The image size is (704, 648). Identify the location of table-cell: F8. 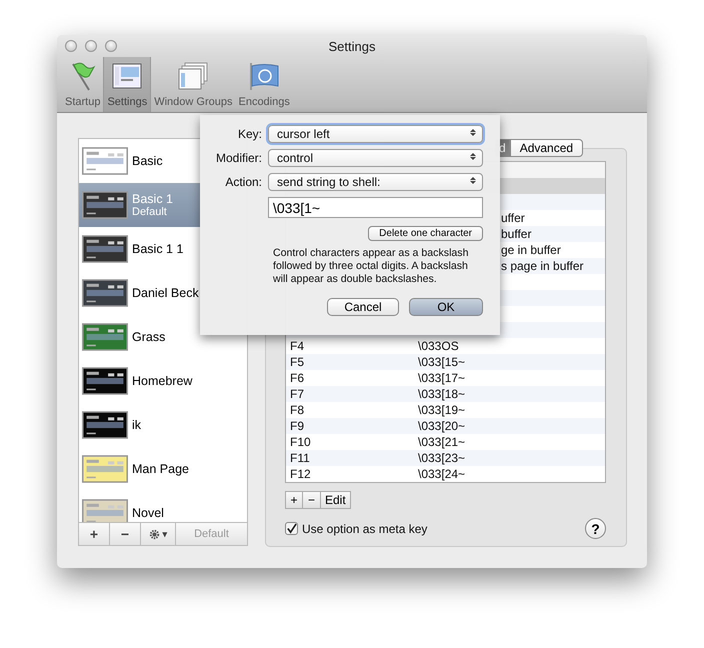
(297, 410).